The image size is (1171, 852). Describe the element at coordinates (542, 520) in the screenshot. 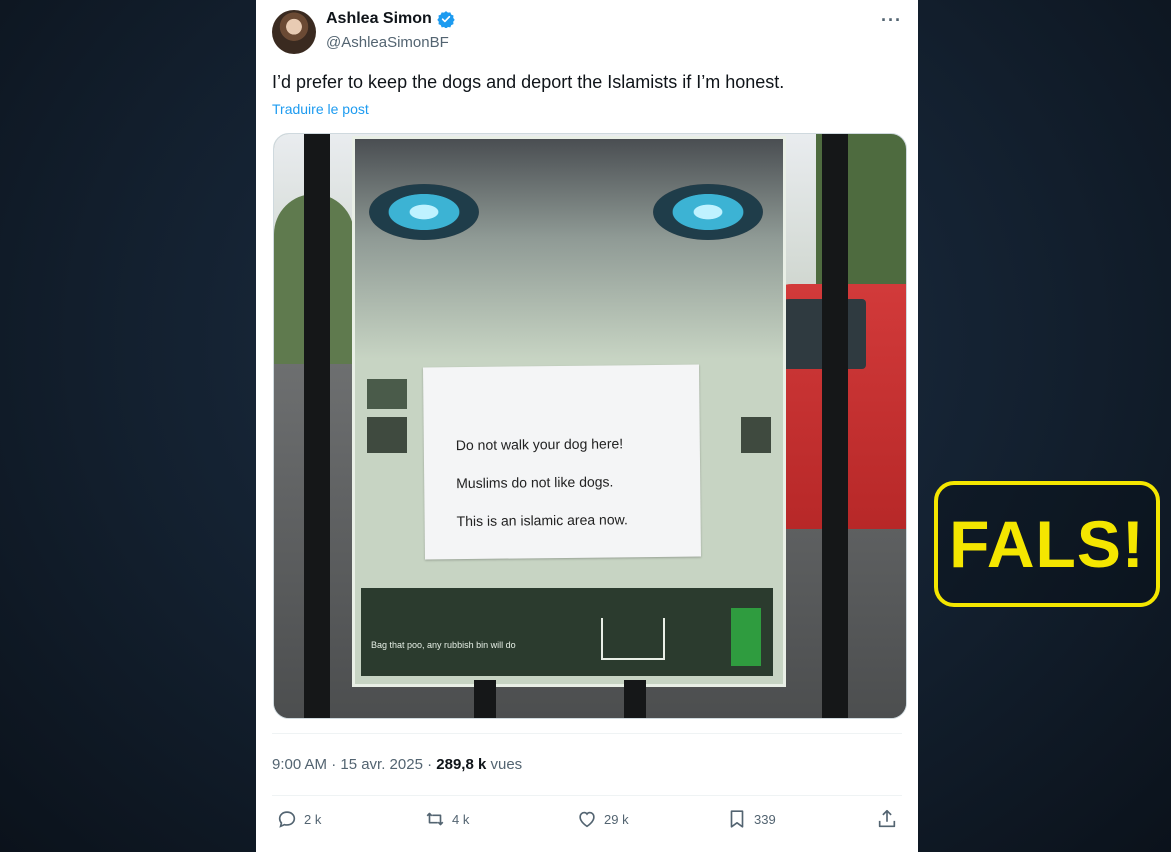

I see `note-line: This is an islamic area now.` at that location.